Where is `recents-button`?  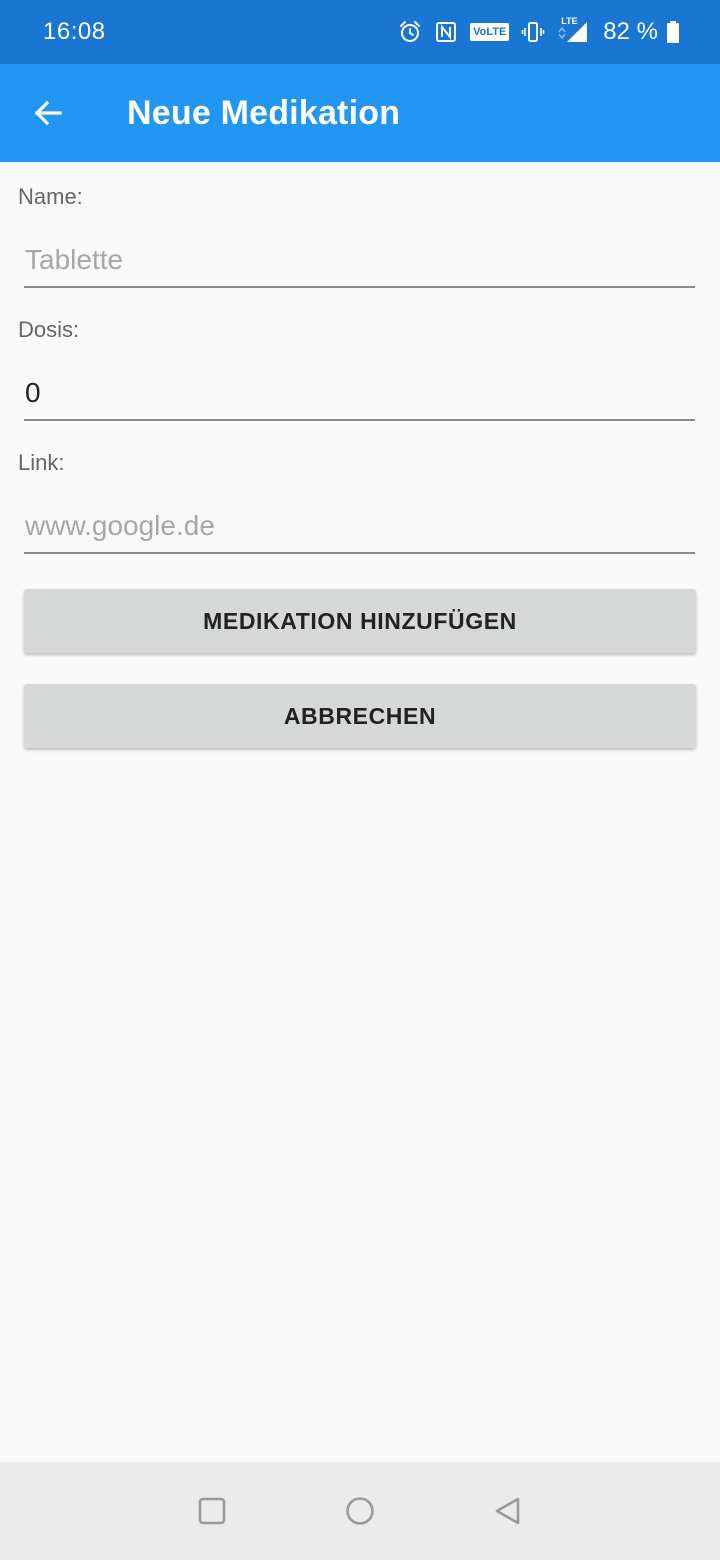
recents-button is located at coordinates (212, 1511).